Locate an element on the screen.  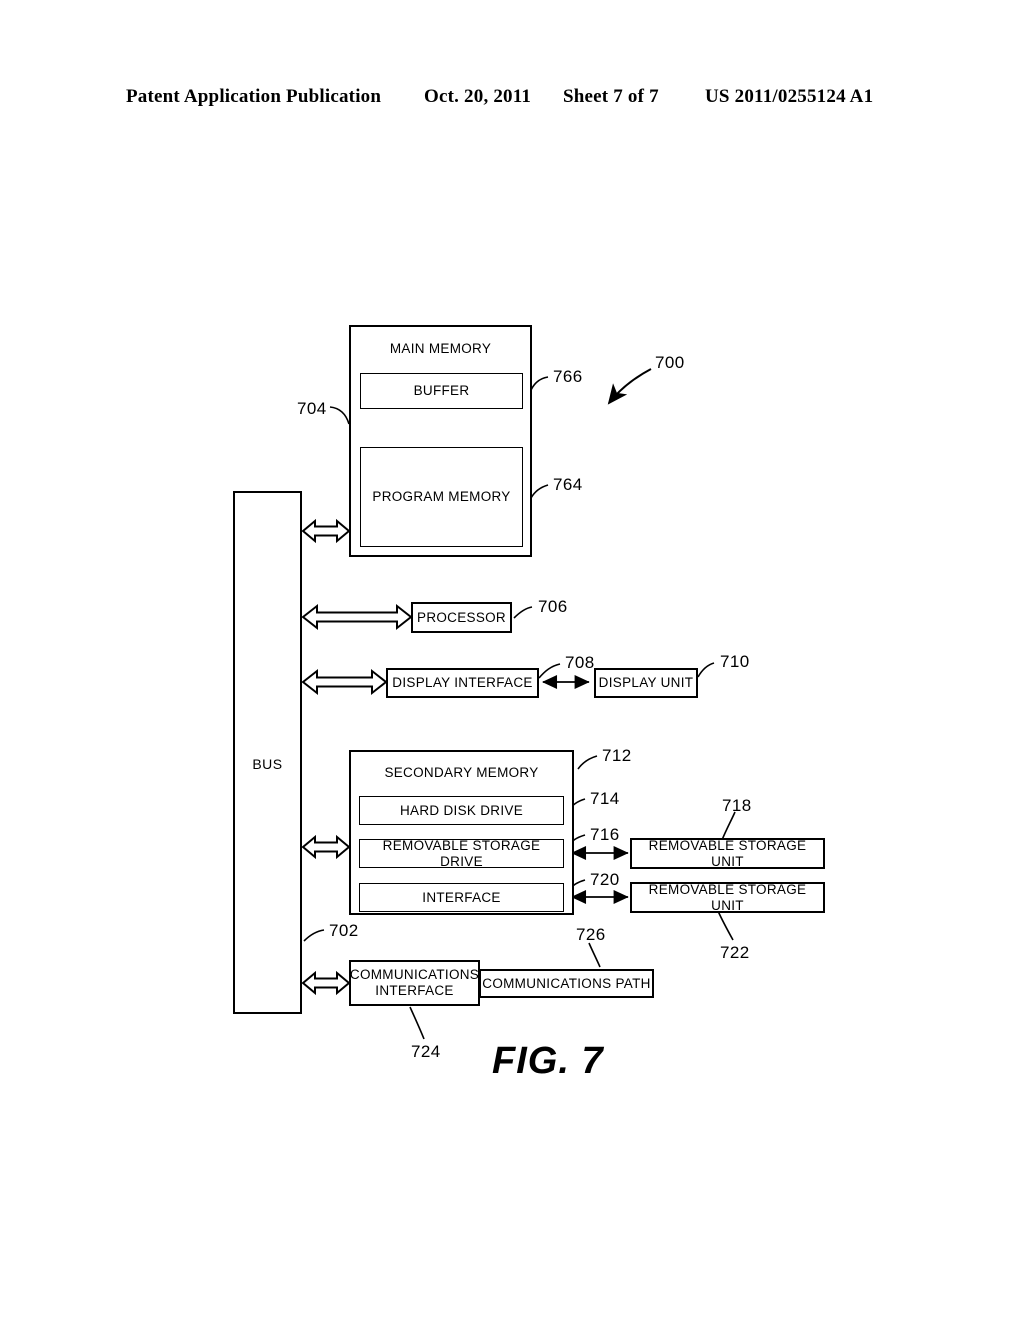
removable-storage-unit-1-block: REMOVABLE STORAGE UNIT is located at coordinates (727, 853).